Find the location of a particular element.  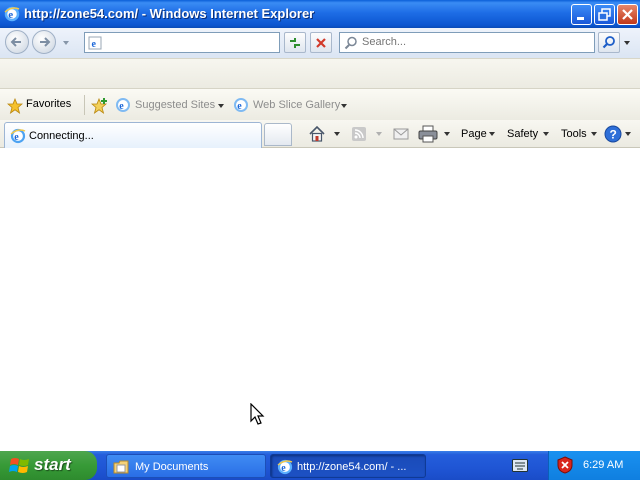

tab-row: e Connecting... Page Safety Tools ? is located at coordinates (320, 134).